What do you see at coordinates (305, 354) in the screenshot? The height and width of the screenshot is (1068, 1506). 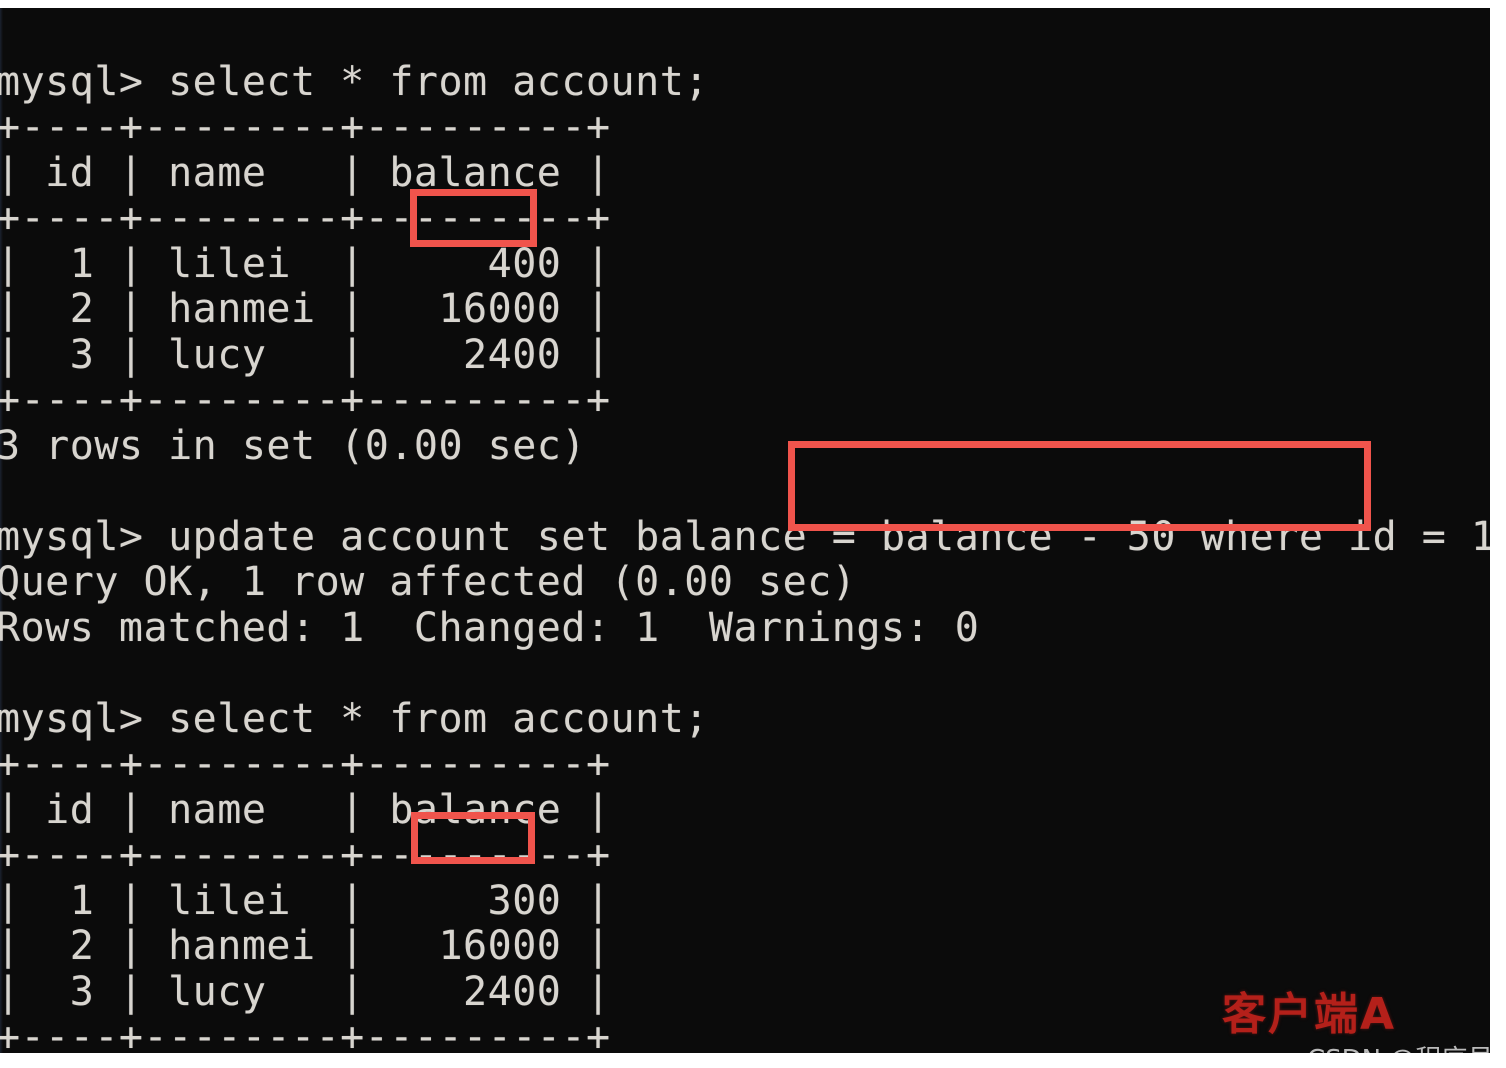 I see `table-row: | 3 | lucy | 2400 |` at bounding box center [305, 354].